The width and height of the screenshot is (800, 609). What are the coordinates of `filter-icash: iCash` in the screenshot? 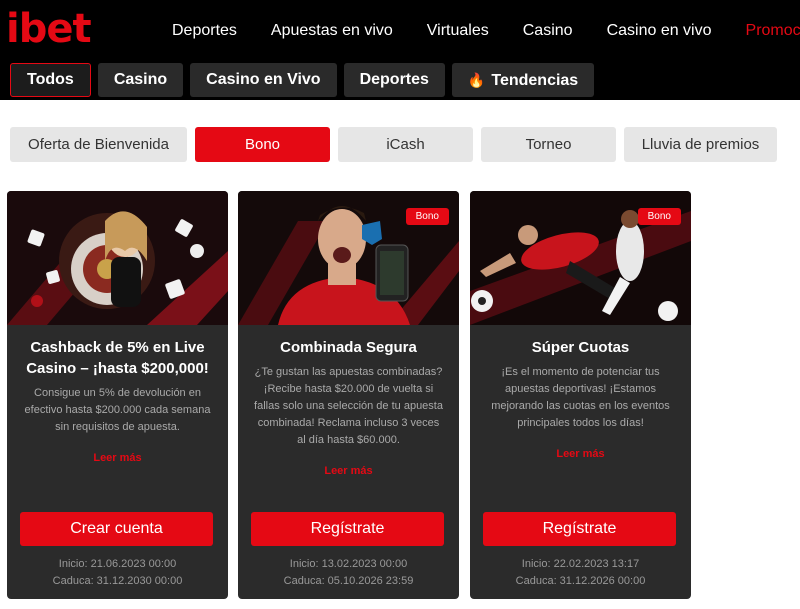 It's located at (405, 144).